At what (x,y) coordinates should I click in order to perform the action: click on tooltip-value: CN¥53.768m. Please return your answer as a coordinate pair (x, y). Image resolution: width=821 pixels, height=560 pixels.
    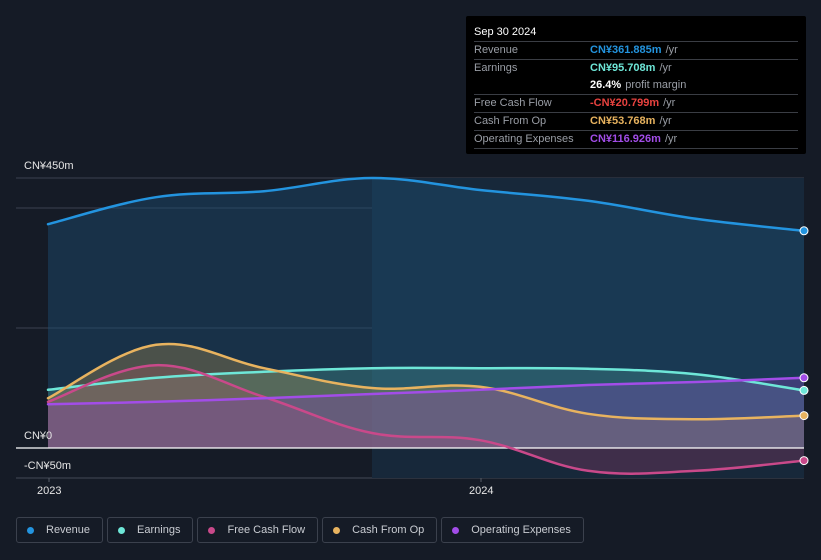
    Looking at the image, I should click on (623, 121).